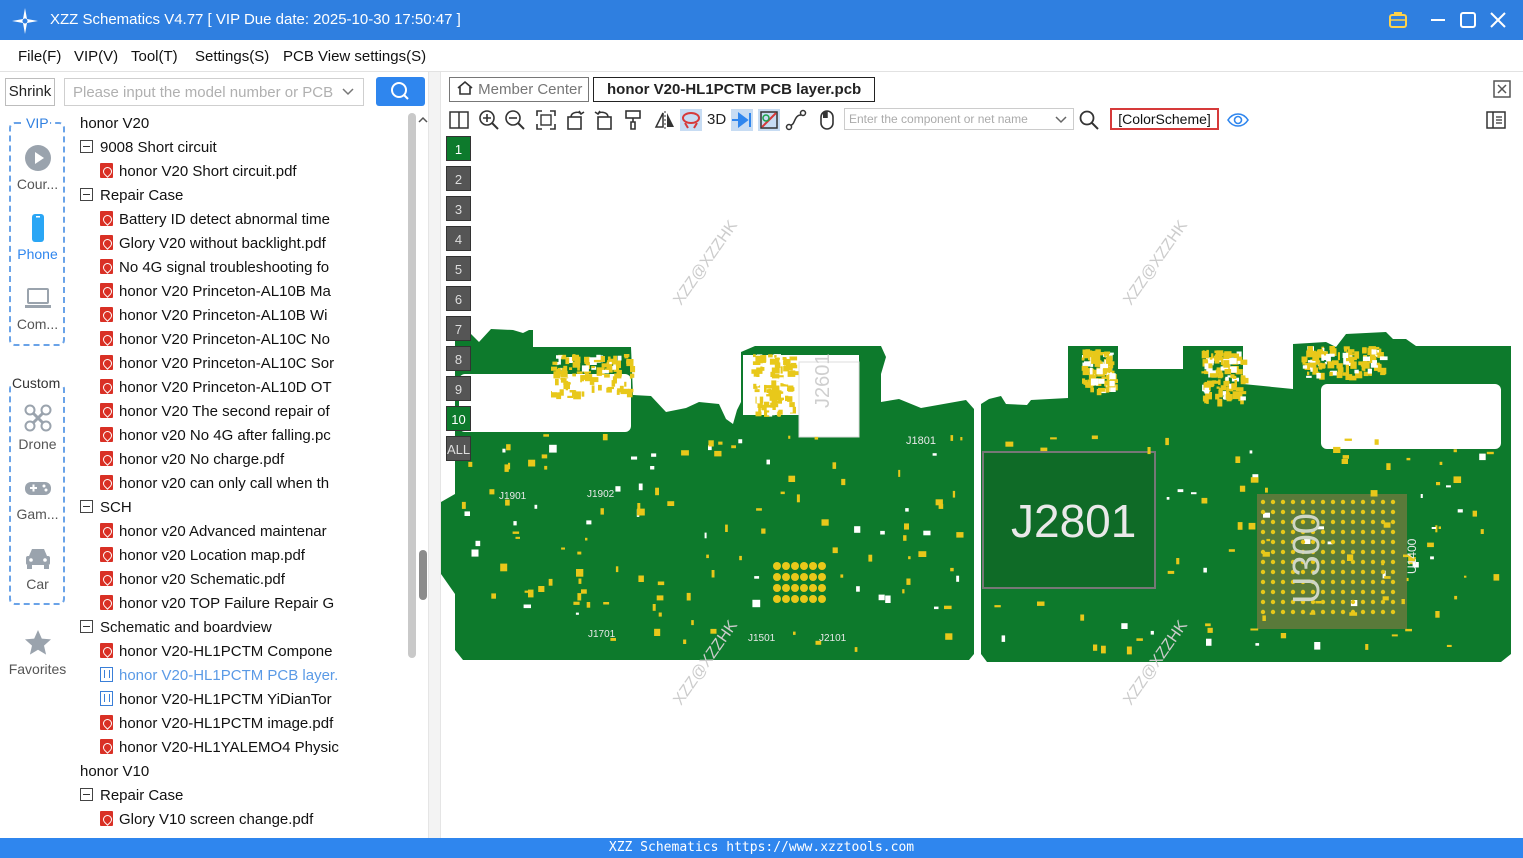 This screenshot has height=858, width=1523. Describe the element at coordinates (219, 676) in the screenshot. I see `tree-file: honor V20-HL1PCTM PCB layer.` at that location.